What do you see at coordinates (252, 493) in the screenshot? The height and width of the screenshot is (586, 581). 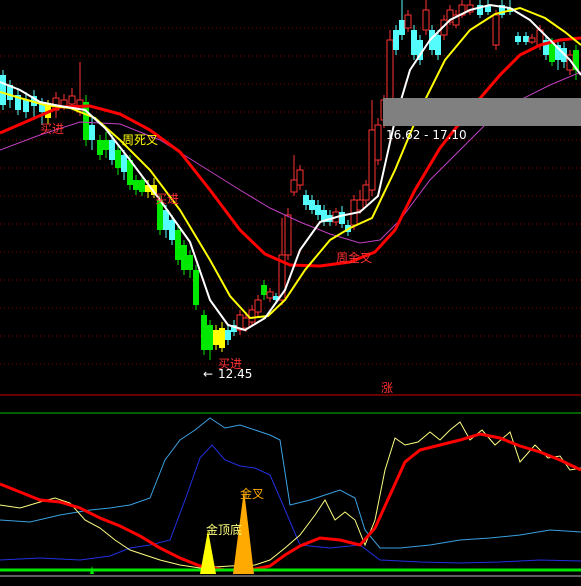 I see `annotation-golden-cross: 金叉` at bounding box center [252, 493].